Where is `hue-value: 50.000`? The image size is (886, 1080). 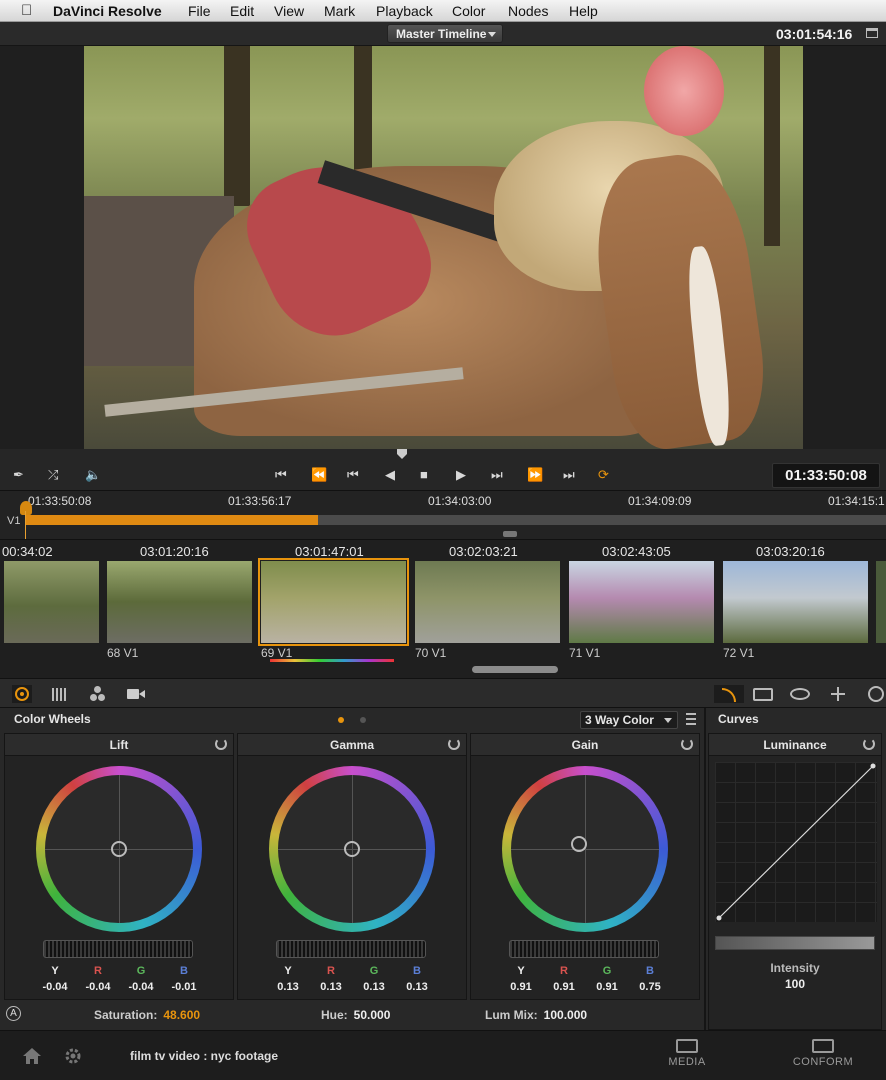 hue-value: 50.000 is located at coordinates (372, 1015).